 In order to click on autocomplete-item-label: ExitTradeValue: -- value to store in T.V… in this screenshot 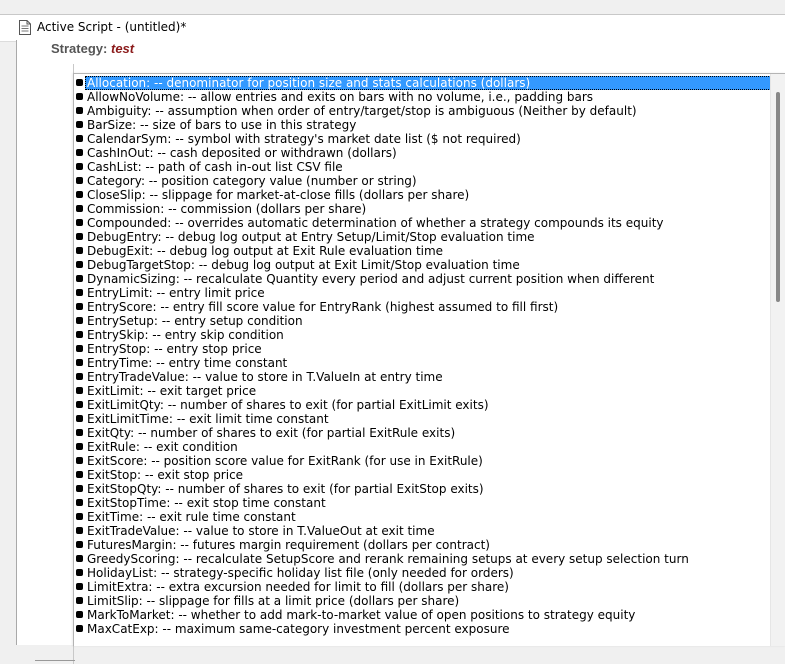, I will do `click(261, 531)`.